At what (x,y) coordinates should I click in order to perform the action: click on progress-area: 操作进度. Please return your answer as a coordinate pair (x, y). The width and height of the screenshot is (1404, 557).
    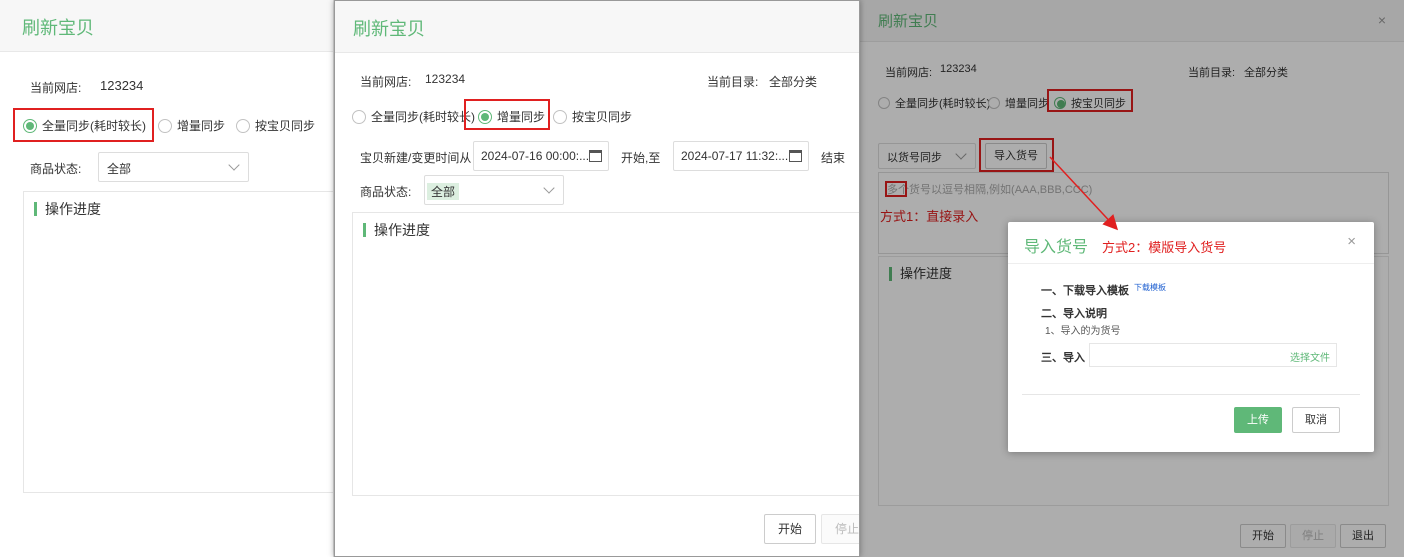
    Looking at the image, I should click on (178, 342).